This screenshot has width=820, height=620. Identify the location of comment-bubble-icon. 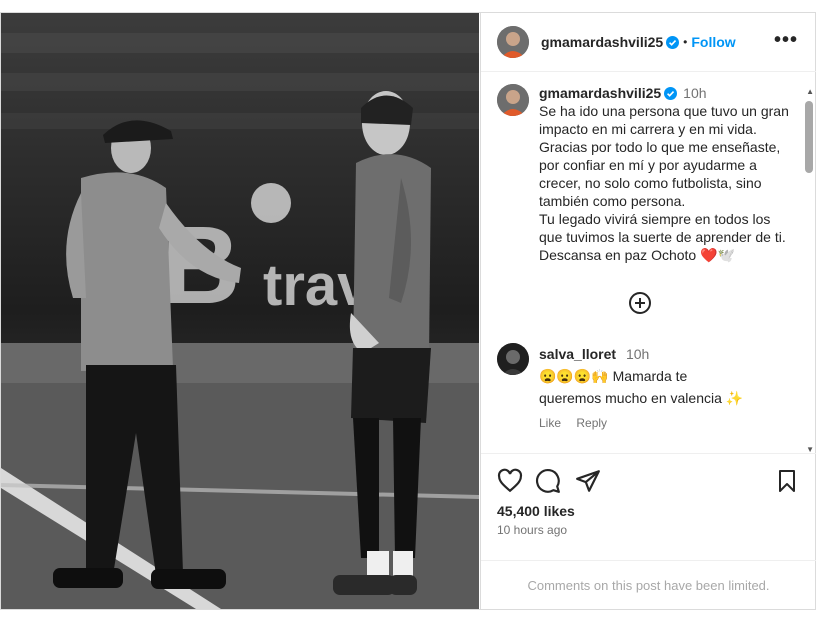
(548, 481).